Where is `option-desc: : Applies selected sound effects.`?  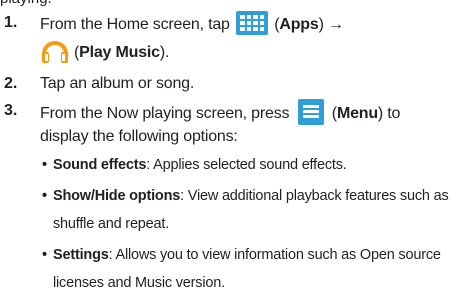
option-desc: : Applies selected sound effects. is located at coordinates (246, 165).